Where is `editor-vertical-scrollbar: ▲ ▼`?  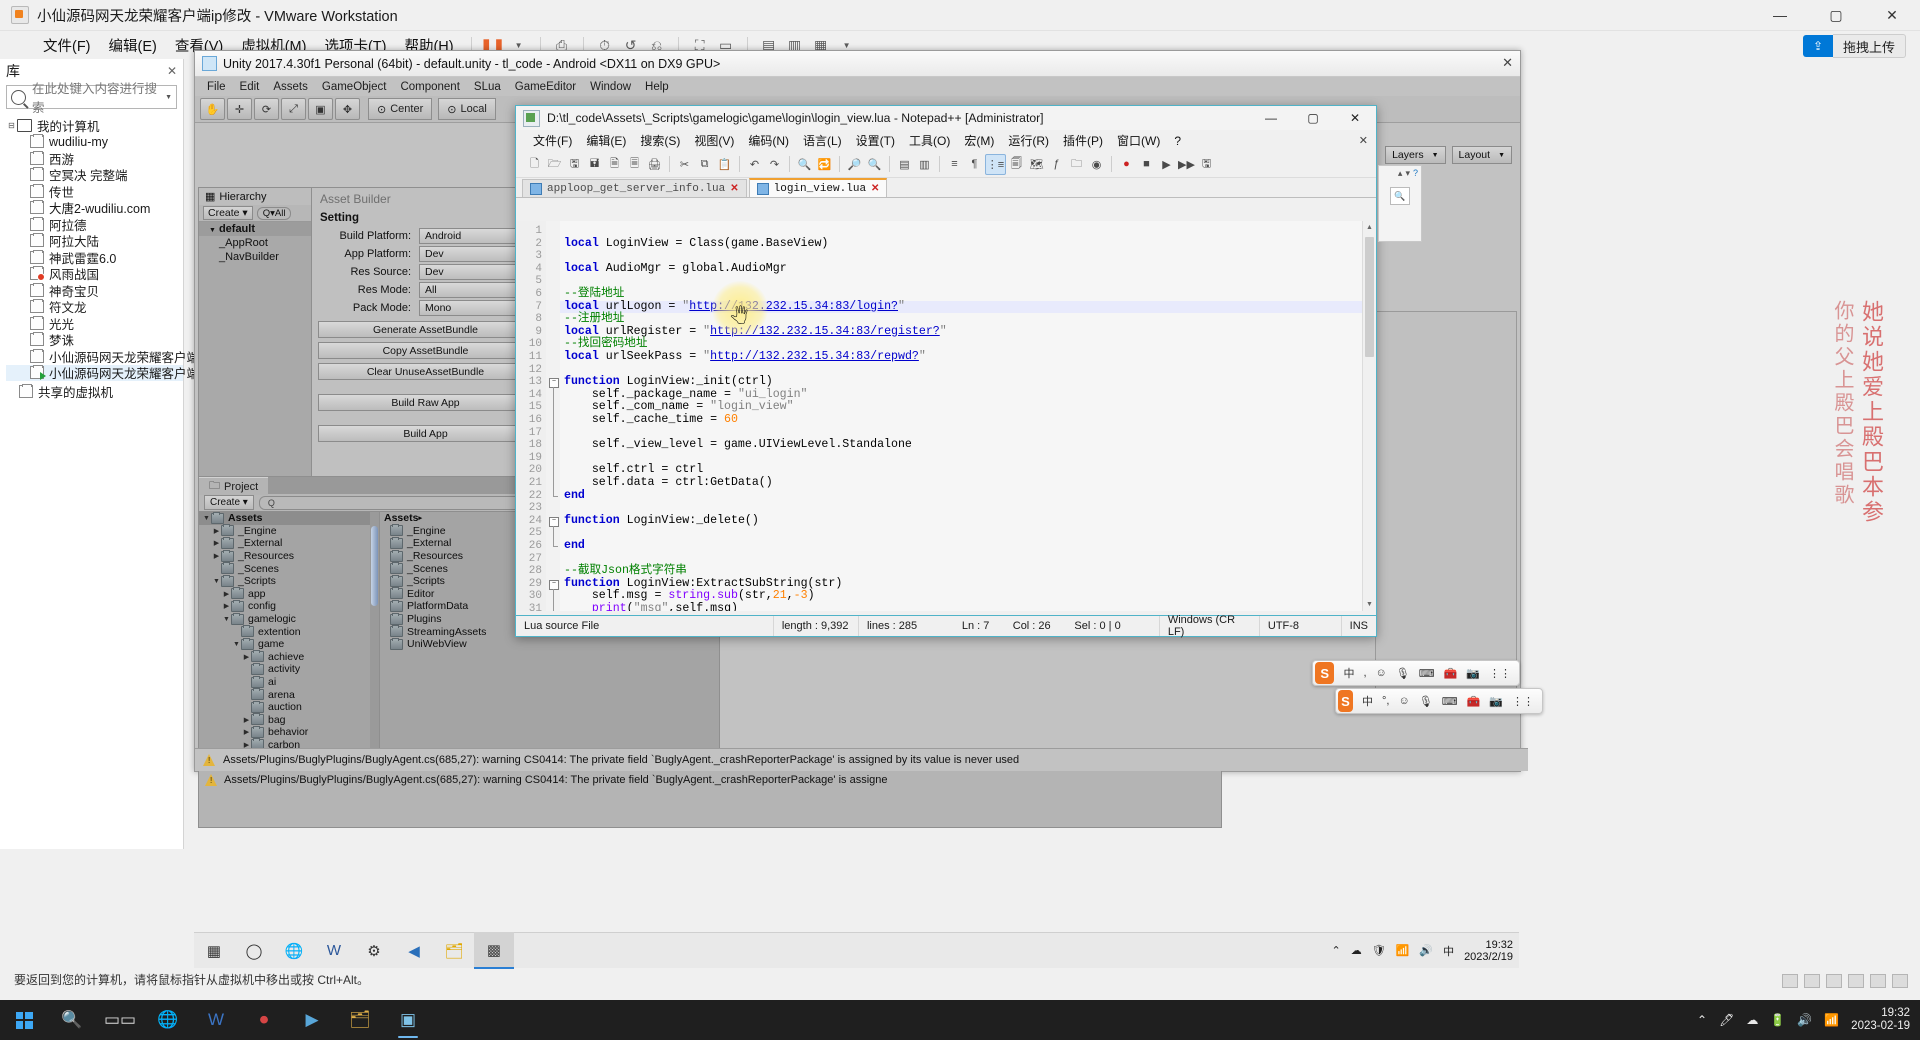 editor-vertical-scrollbar: ▲ ▼ is located at coordinates (1369, 416).